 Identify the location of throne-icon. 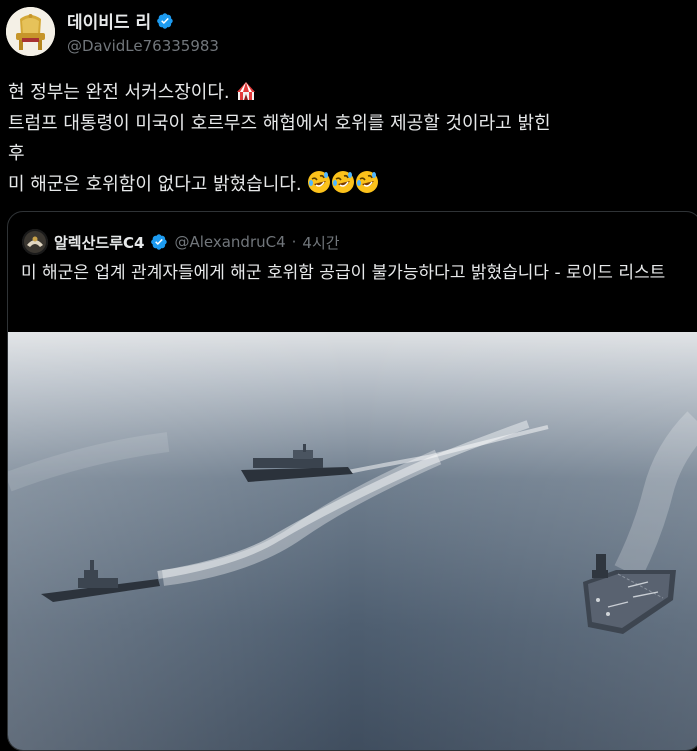
(30, 31).